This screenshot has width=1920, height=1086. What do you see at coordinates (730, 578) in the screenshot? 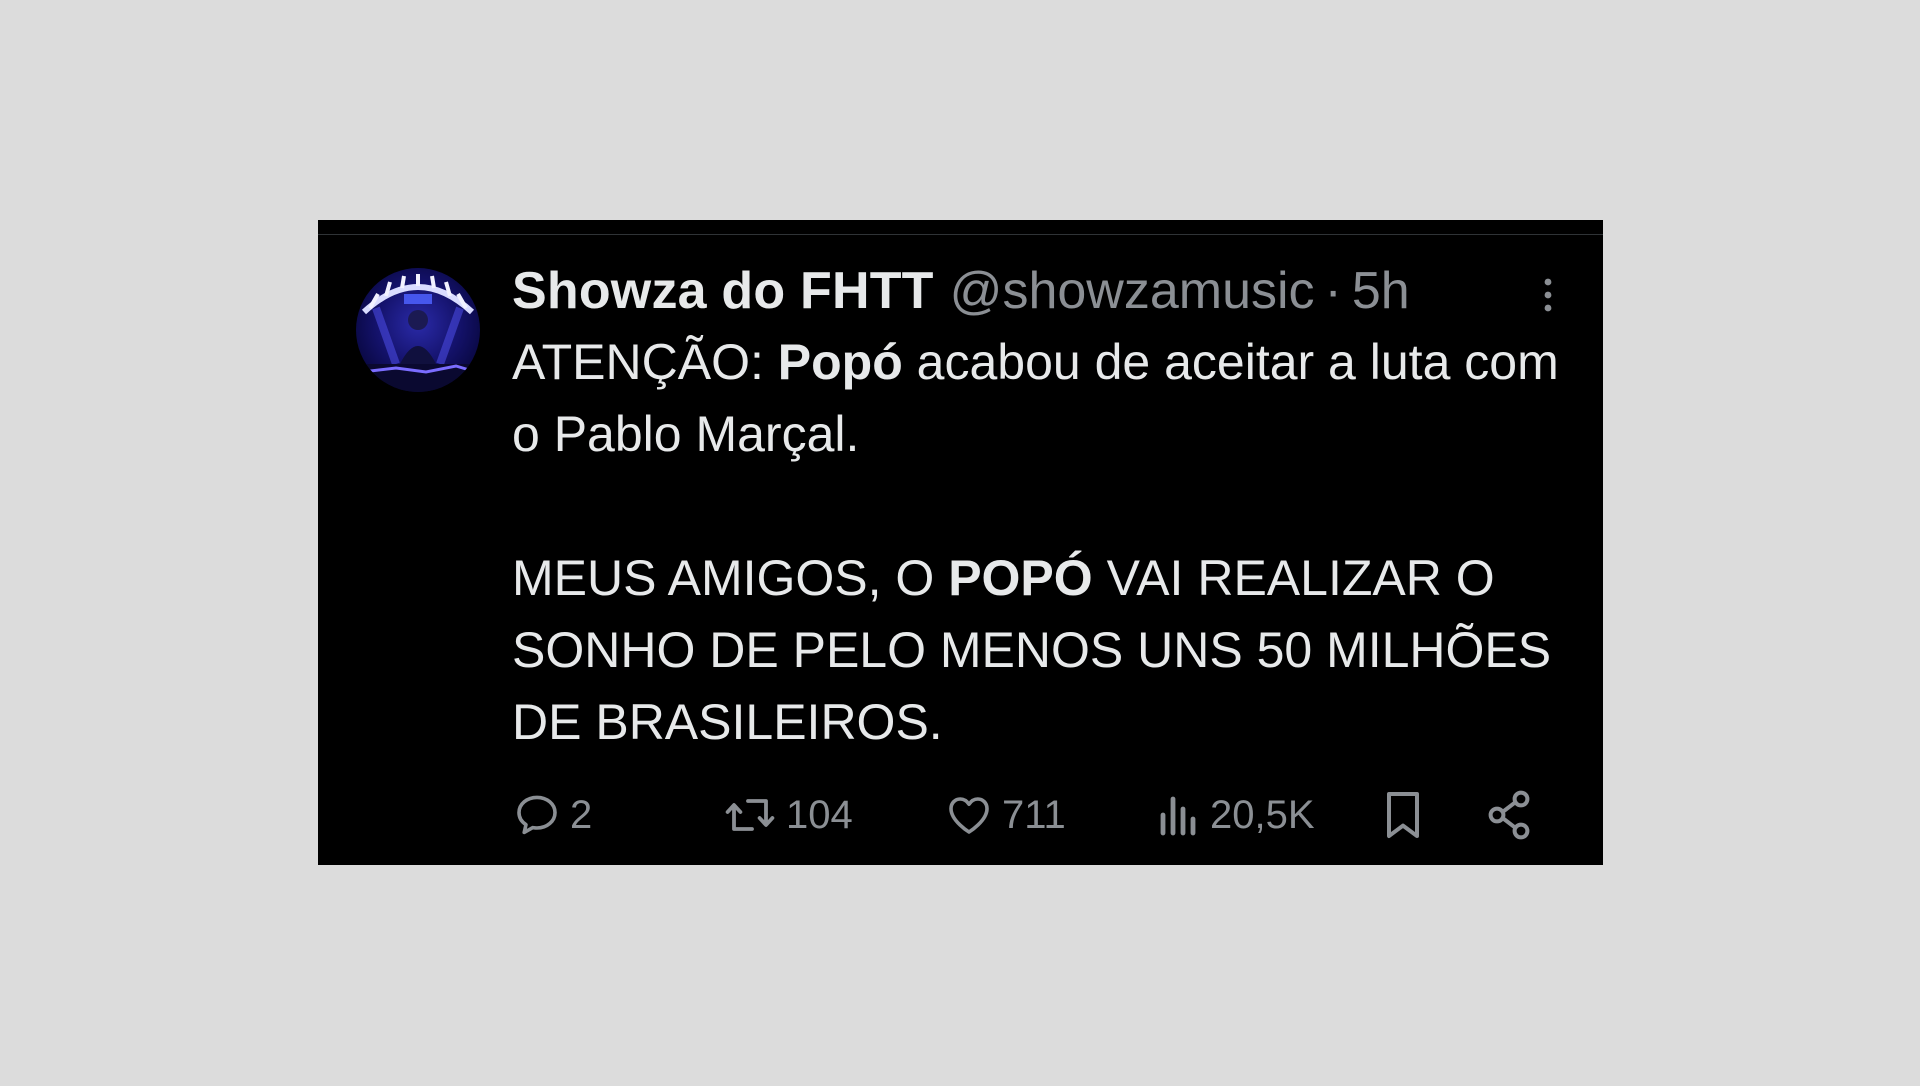
I see `paragraph-2-prefix: MEUS AMIGOS, O` at bounding box center [730, 578].